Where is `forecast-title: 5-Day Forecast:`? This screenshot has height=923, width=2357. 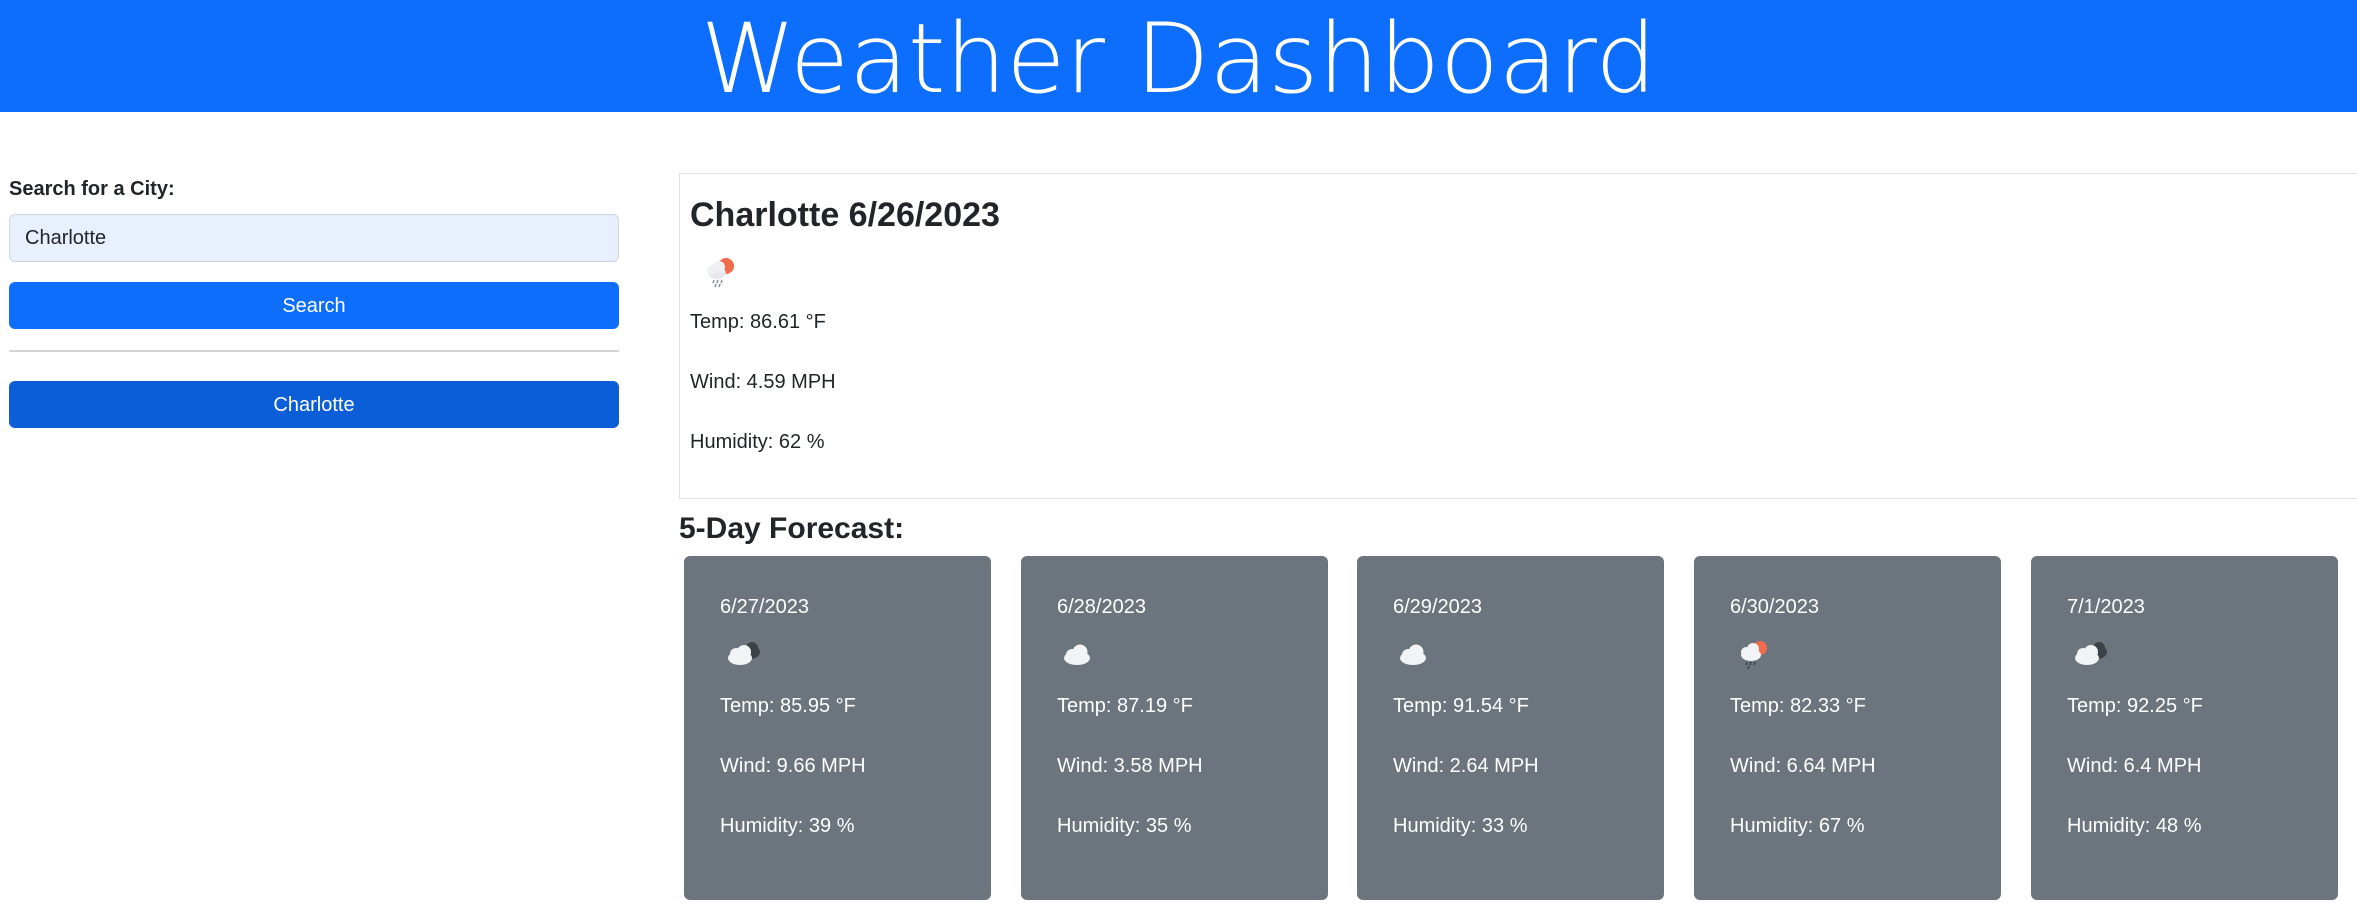 forecast-title: 5-Day Forecast: is located at coordinates (792, 528).